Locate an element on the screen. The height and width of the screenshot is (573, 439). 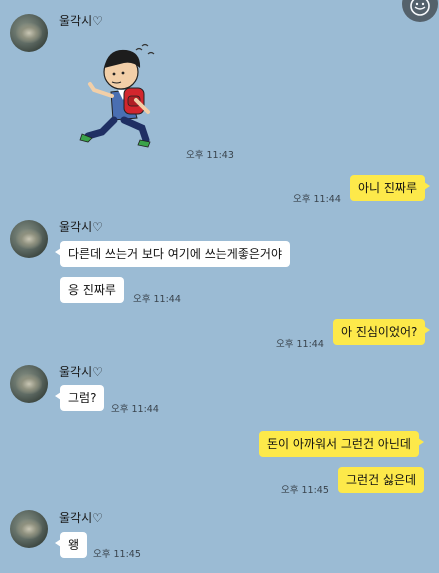
sticker-icon is located at coordinates (420, 8).